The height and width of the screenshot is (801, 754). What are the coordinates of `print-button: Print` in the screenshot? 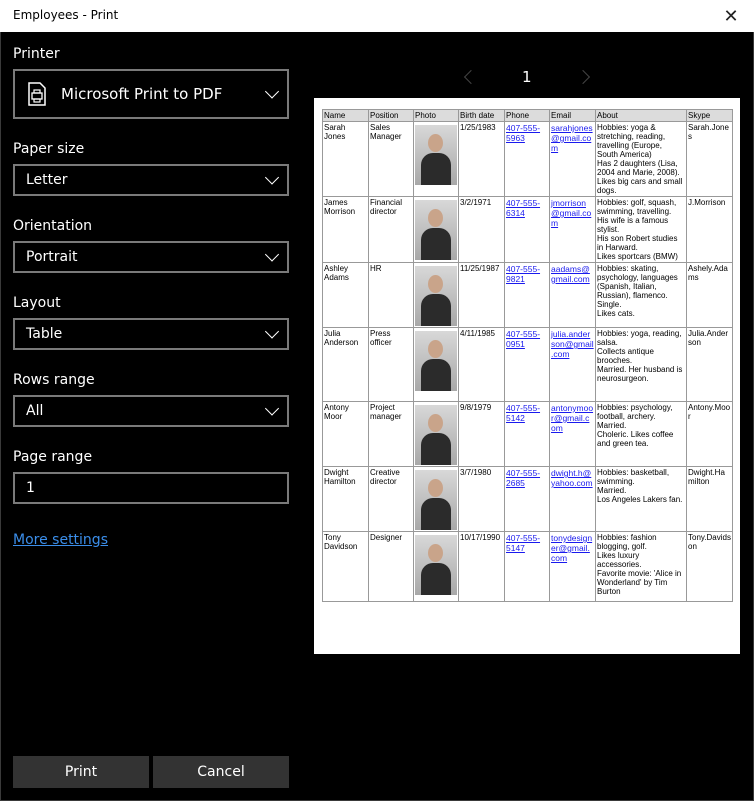 It's located at (81, 772).